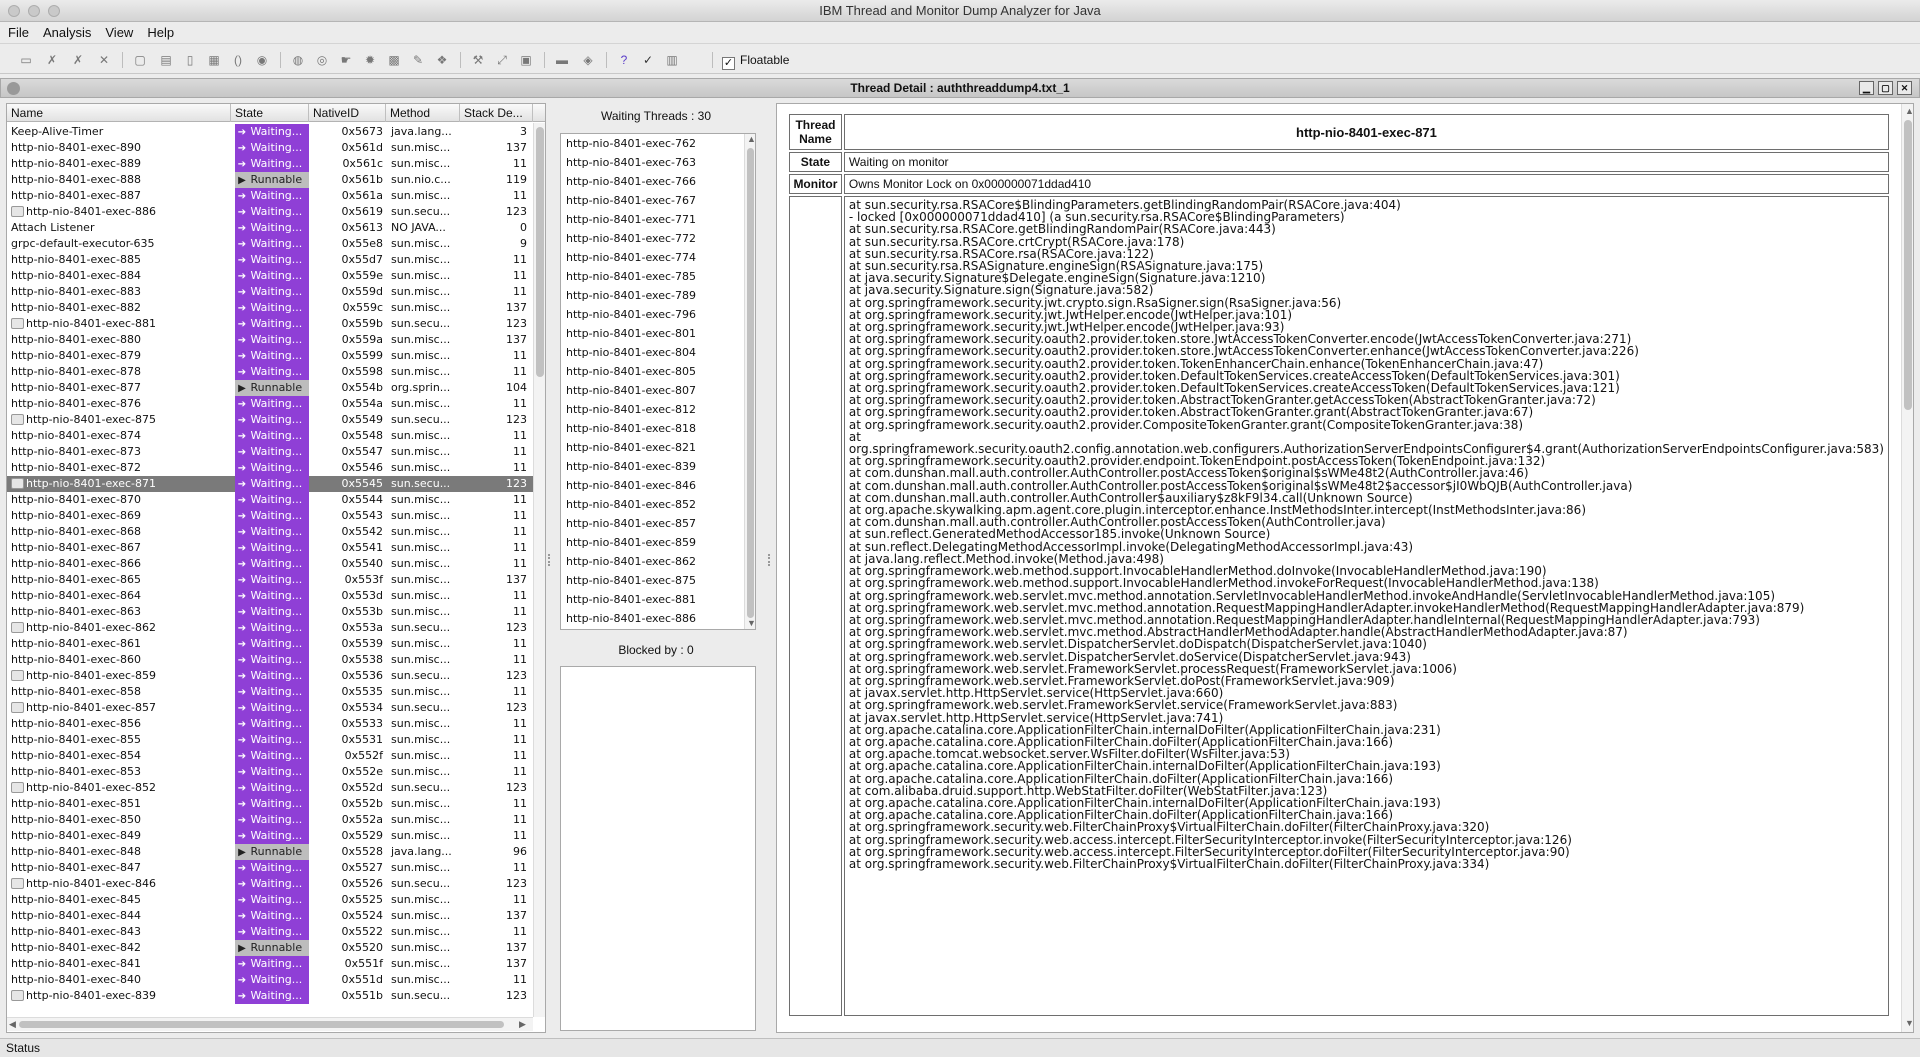 The height and width of the screenshot is (1057, 1920). Describe the element at coordinates (118, 33) in the screenshot. I see `menu-view: View` at that location.